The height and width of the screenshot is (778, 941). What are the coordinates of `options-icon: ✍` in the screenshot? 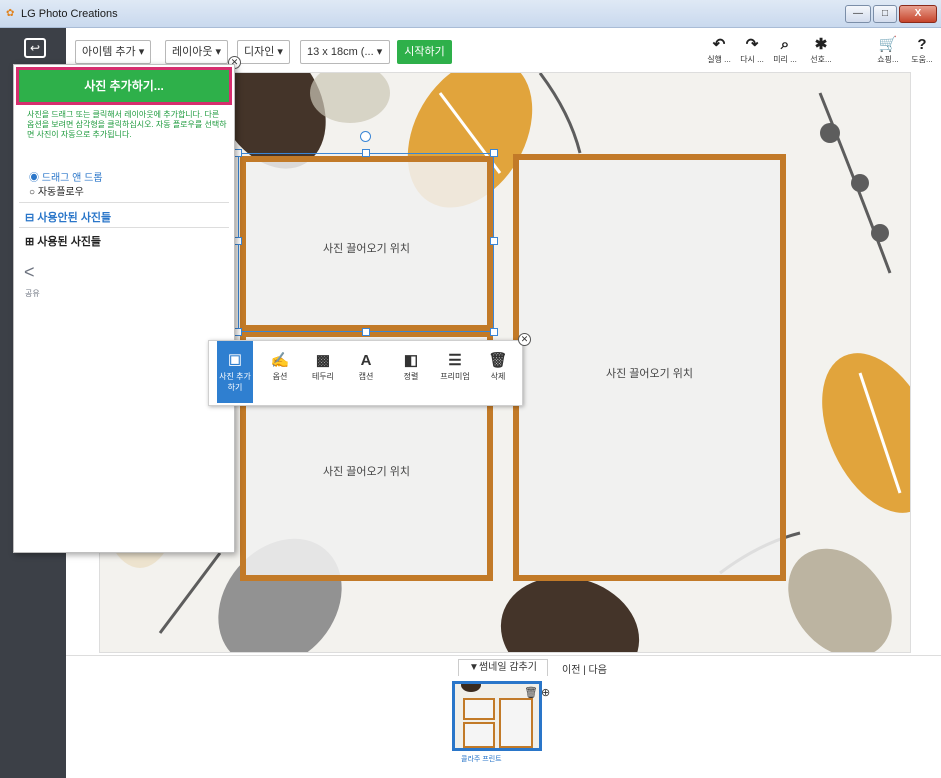 It's located at (280, 360).